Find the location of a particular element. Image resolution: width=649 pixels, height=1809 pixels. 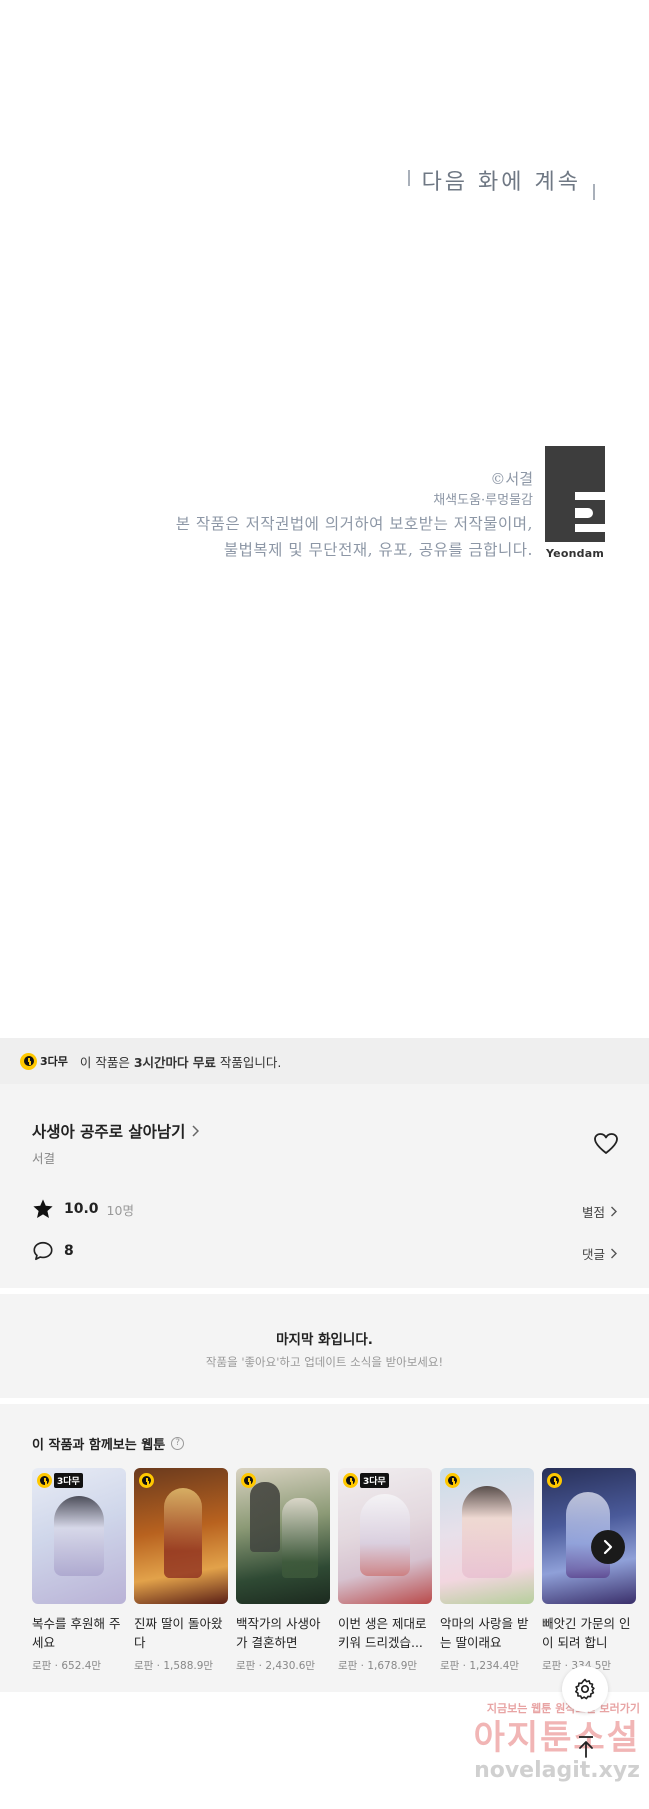

watermark-tagline: 지금보는 웹툰 원작소설 보러가기 is located at coordinates (563, 1708).